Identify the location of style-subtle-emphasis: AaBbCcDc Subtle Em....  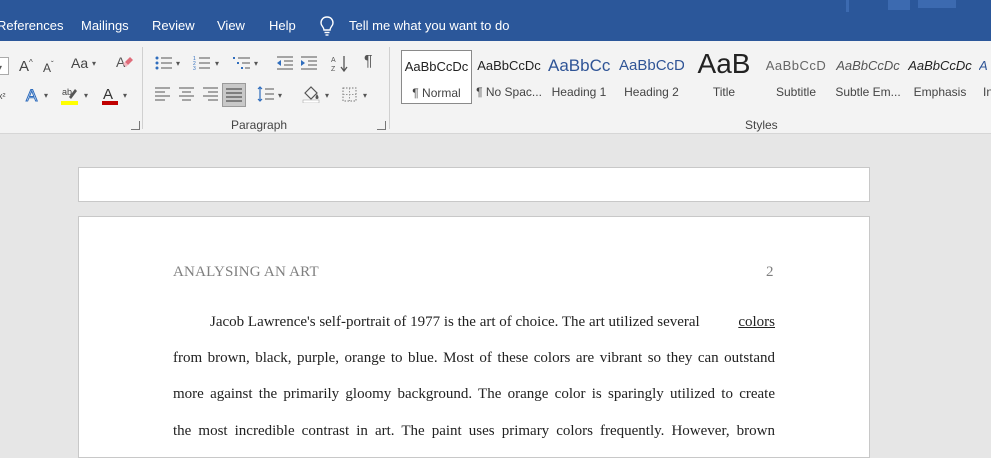
(868, 76).